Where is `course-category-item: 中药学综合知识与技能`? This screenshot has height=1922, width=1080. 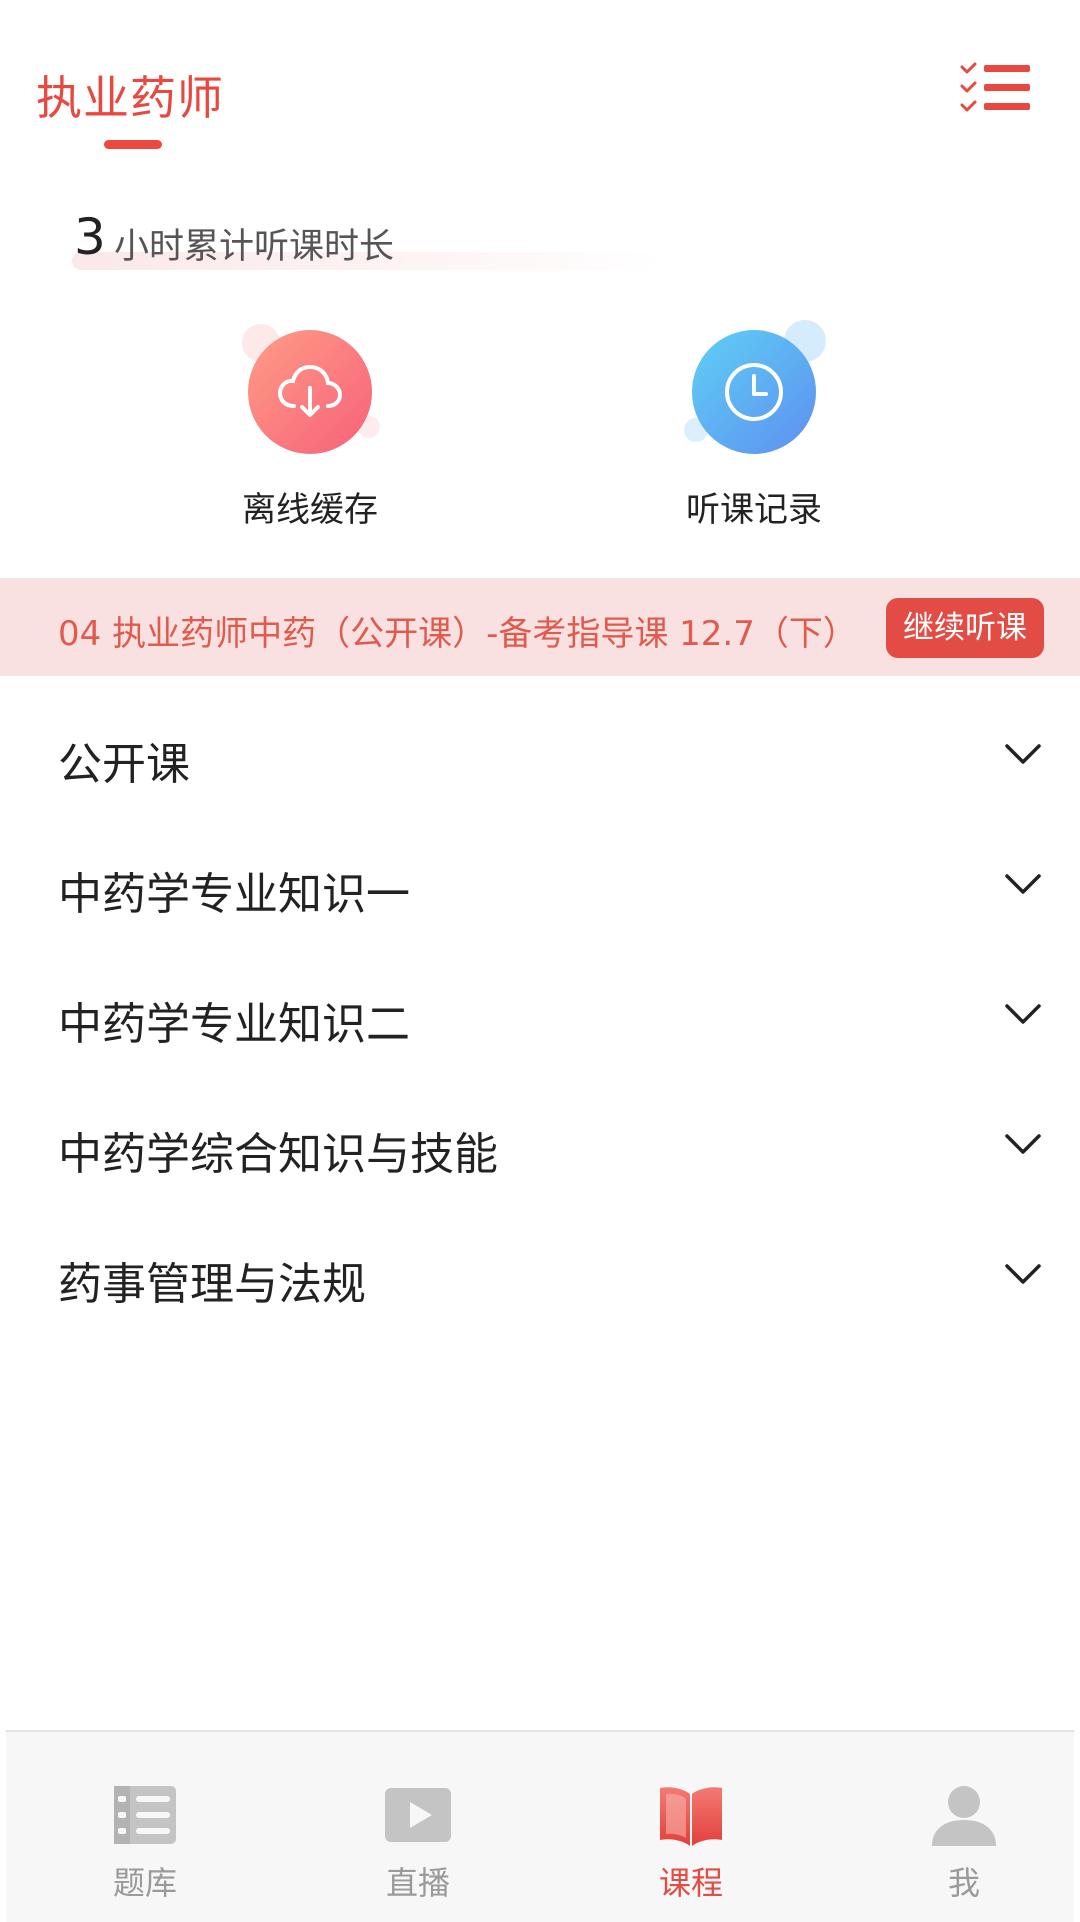 course-category-item: 中药学综合知识与技能 is located at coordinates (540, 1145).